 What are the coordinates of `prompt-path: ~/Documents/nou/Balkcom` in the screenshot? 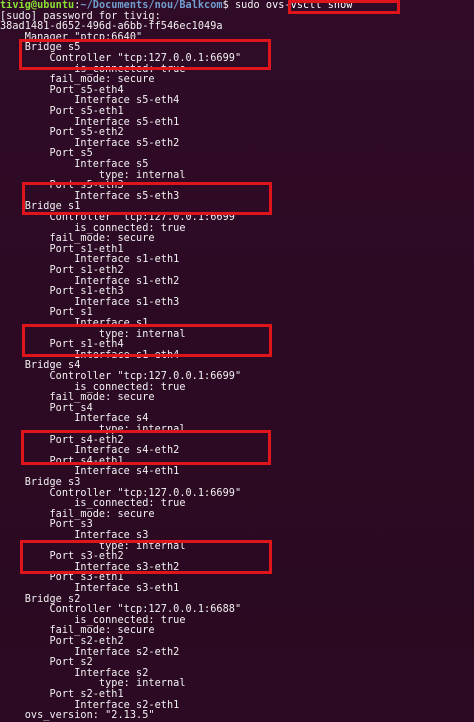 It's located at (151, 5).